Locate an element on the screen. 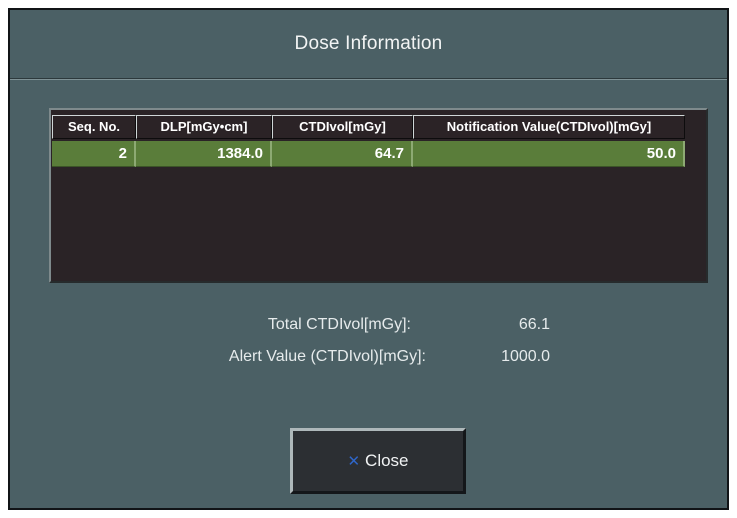 This screenshot has height=518, width=737. alert-value-value: 1000.0 is located at coordinates (525, 356).